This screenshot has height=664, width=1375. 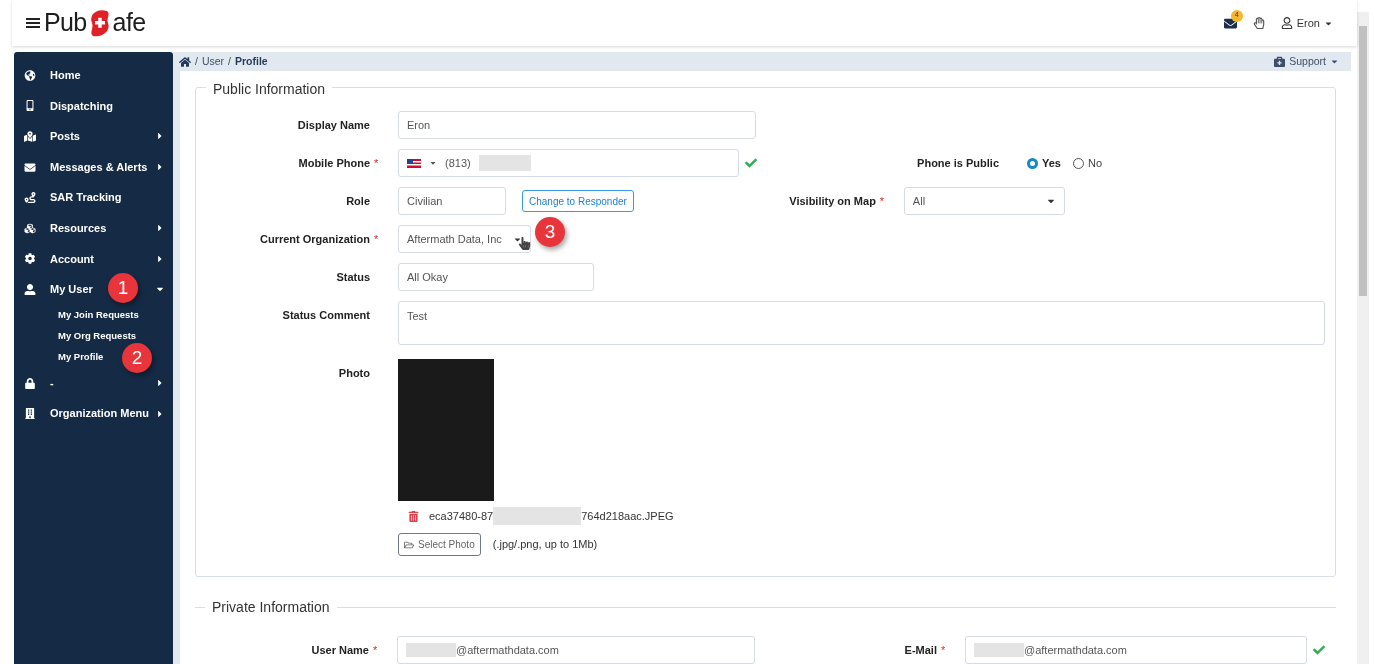 What do you see at coordinates (123, 288) in the screenshot?
I see `callout-badge: 1` at bounding box center [123, 288].